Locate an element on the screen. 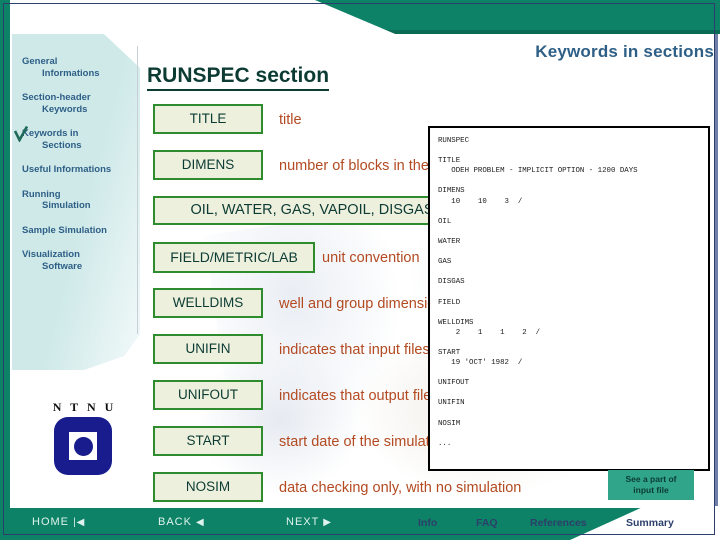 The width and height of the screenshot is (720, 540). ntnu-wordmark: N T N U is located at coordinates (84, 407).